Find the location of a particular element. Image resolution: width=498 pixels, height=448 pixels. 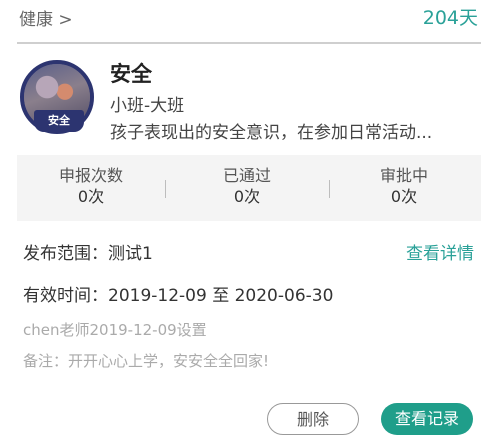

badge-ribbon: 安全 is located at coordinates (59, 121).